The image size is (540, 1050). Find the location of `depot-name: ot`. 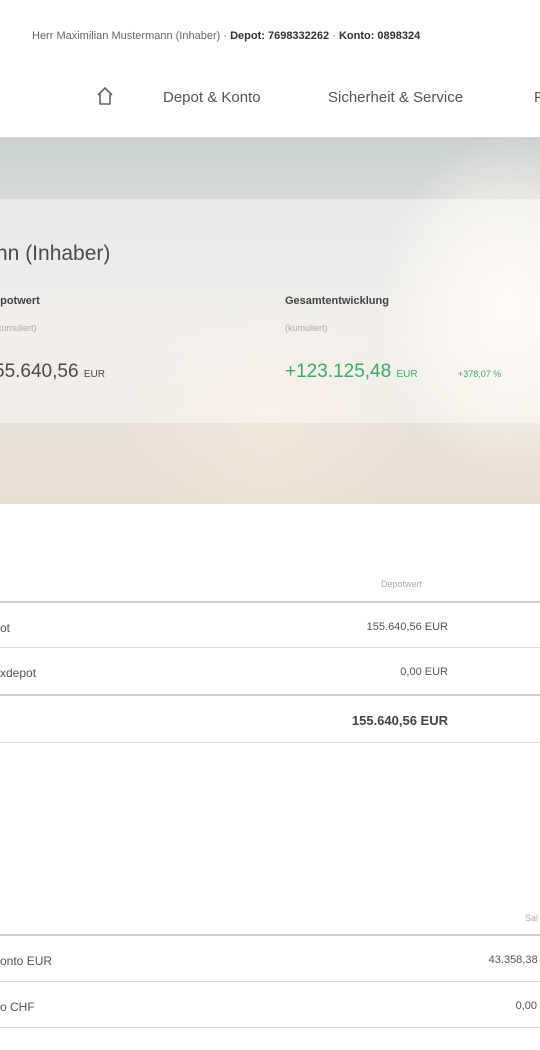

depot-name: ot is located at coordinates (5, 628).